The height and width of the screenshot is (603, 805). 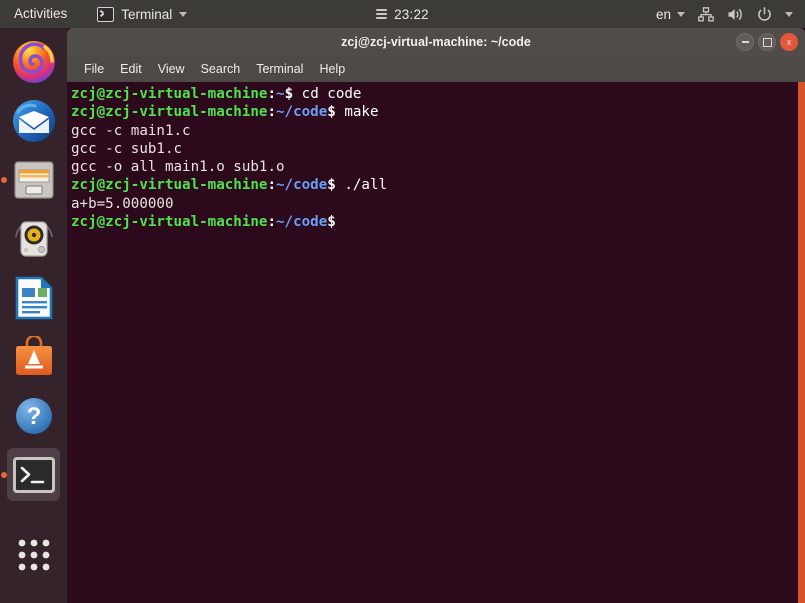 I want to click on volume-icon, so click(x=735, y=14).